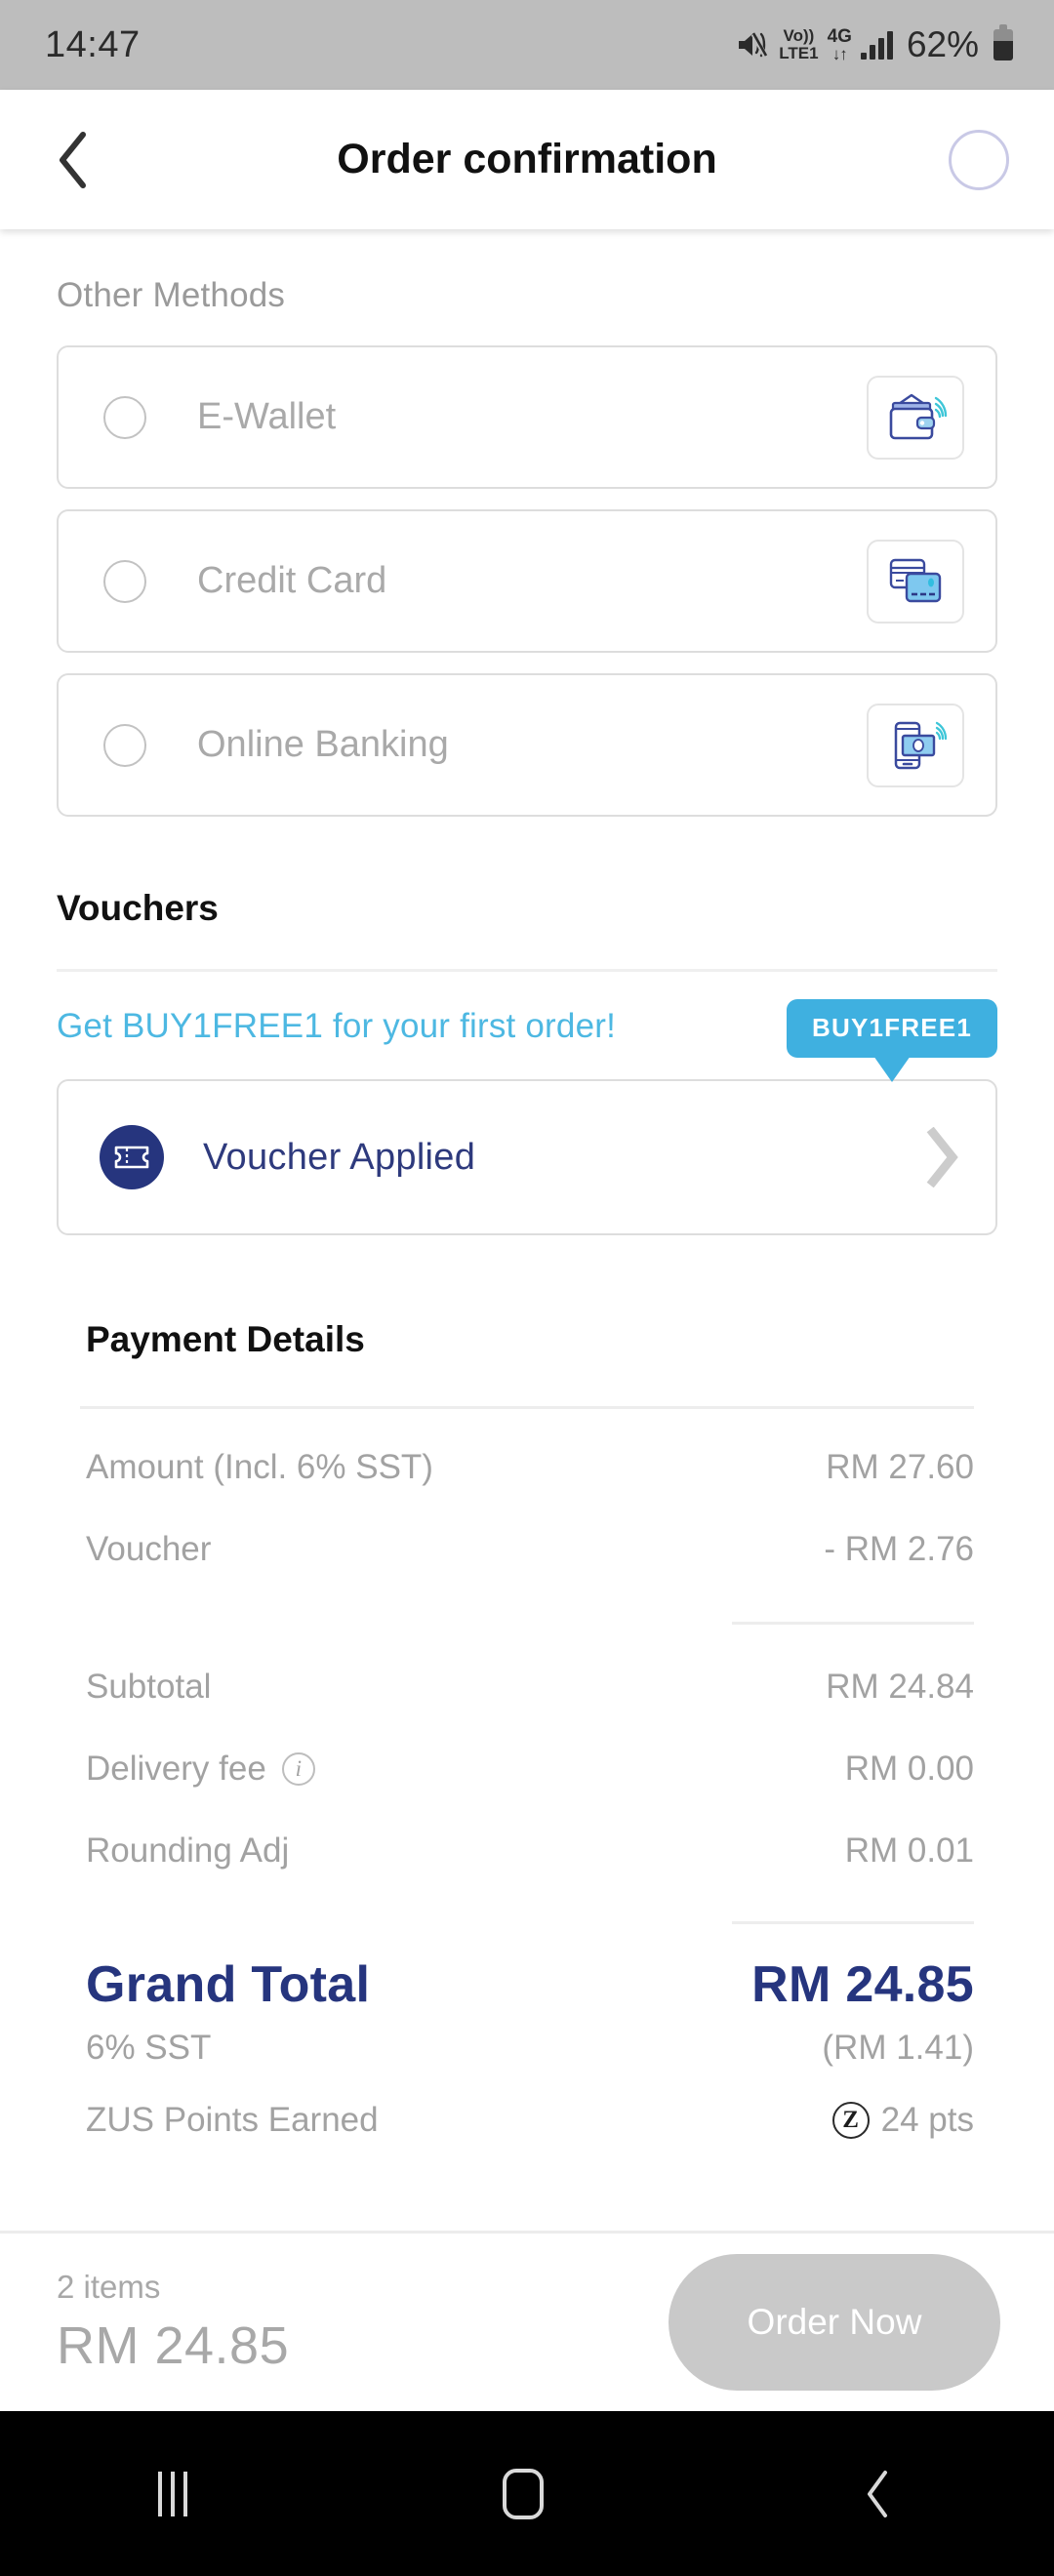  I want to click on battery-percent-label: 62%, so click(942, 44).